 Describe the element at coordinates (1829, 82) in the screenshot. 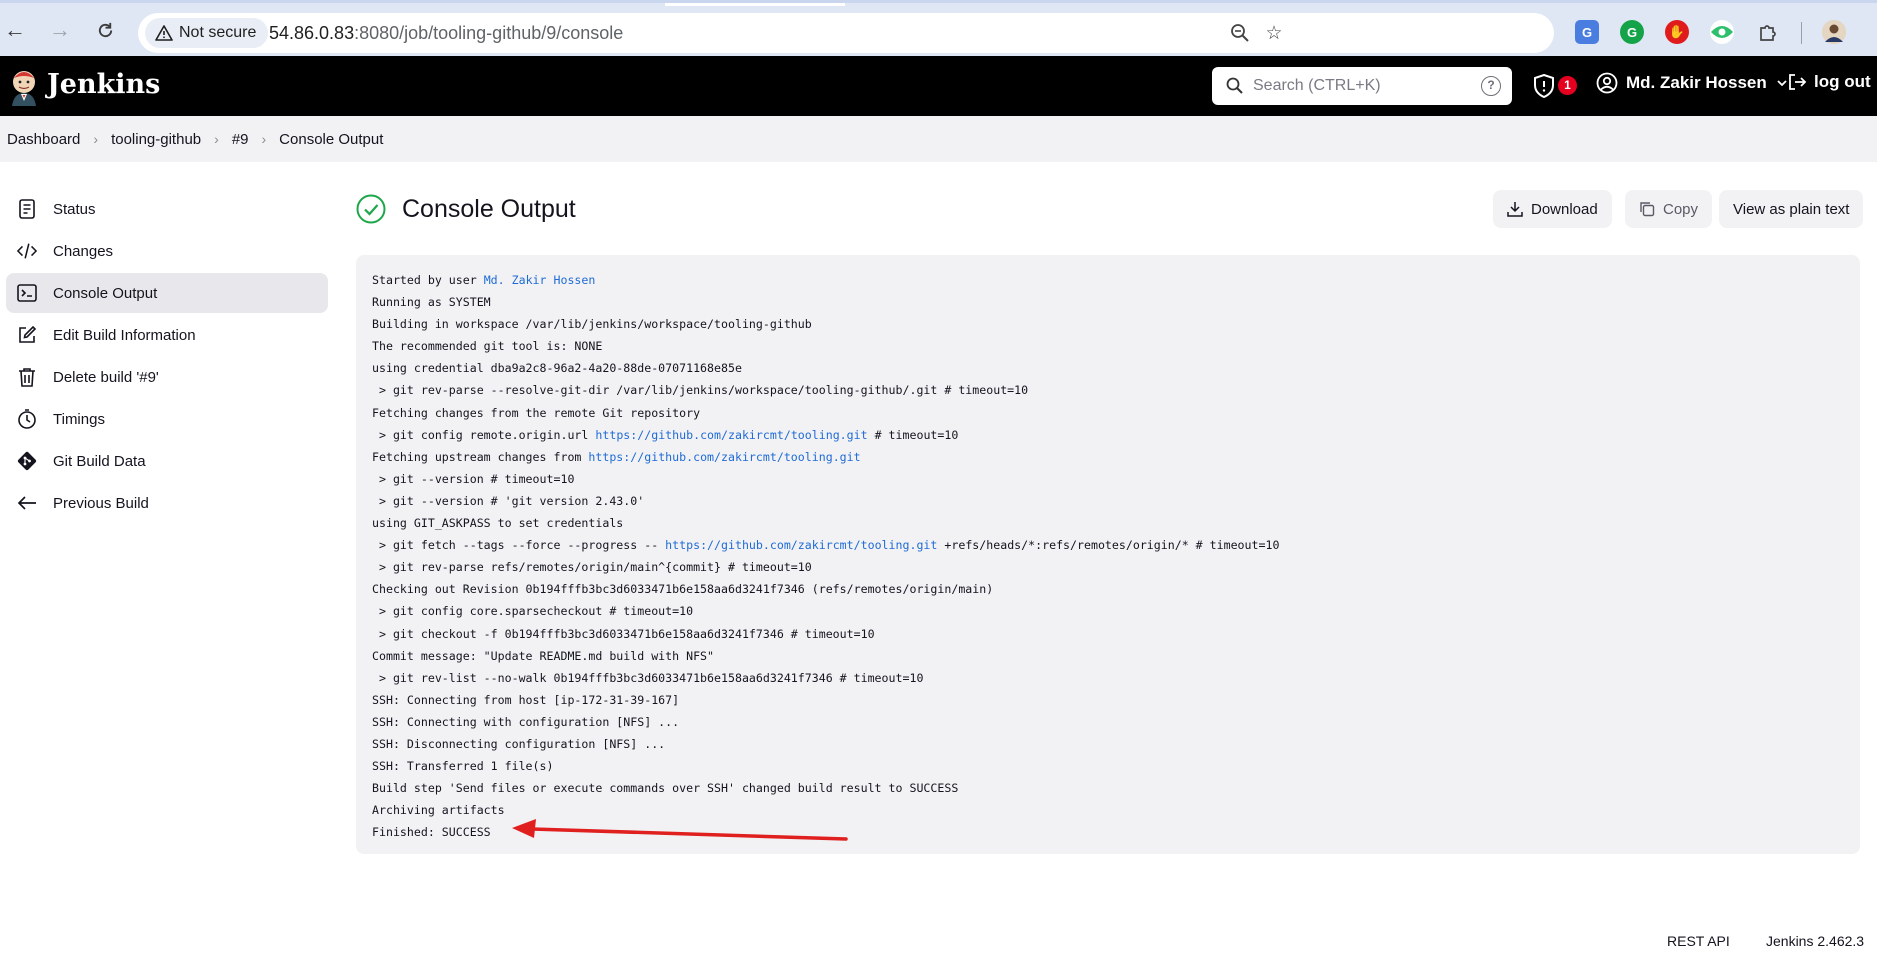

I see `logout-link: log out` at that location.